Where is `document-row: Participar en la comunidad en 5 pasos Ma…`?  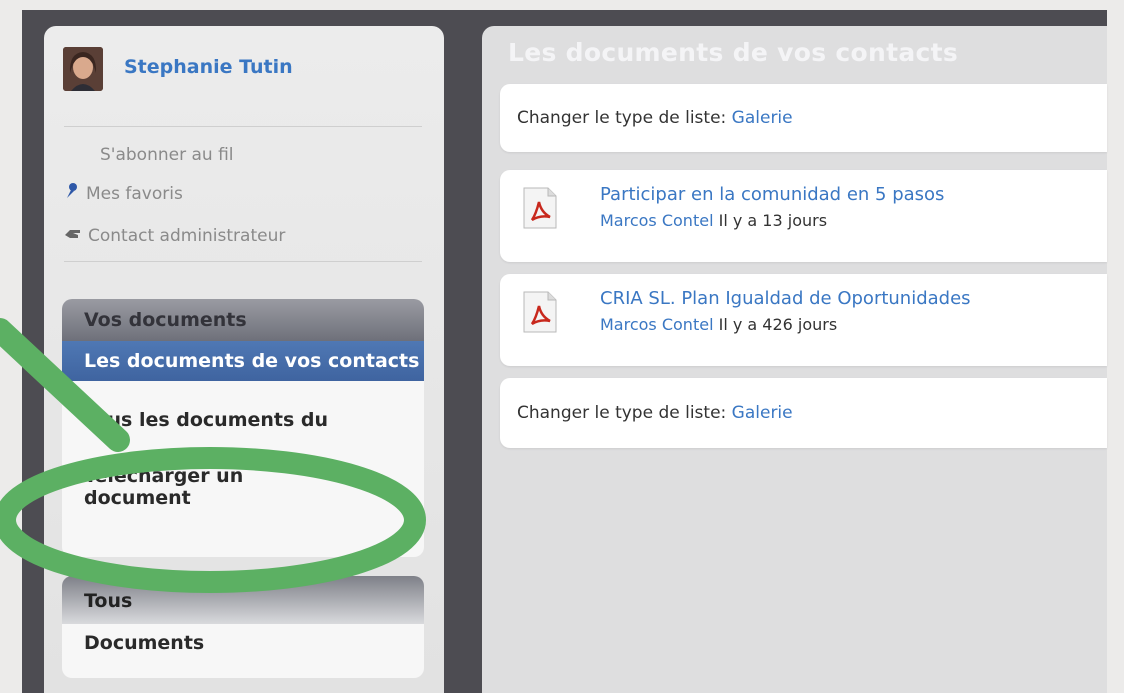 document-row: Participar en la comunidad en 5 pasos Ma… is located at coordinates (803, 216).